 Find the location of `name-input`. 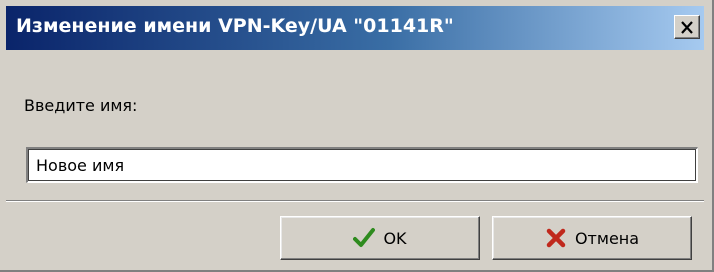

name-input is located at coordinates (362, 165).